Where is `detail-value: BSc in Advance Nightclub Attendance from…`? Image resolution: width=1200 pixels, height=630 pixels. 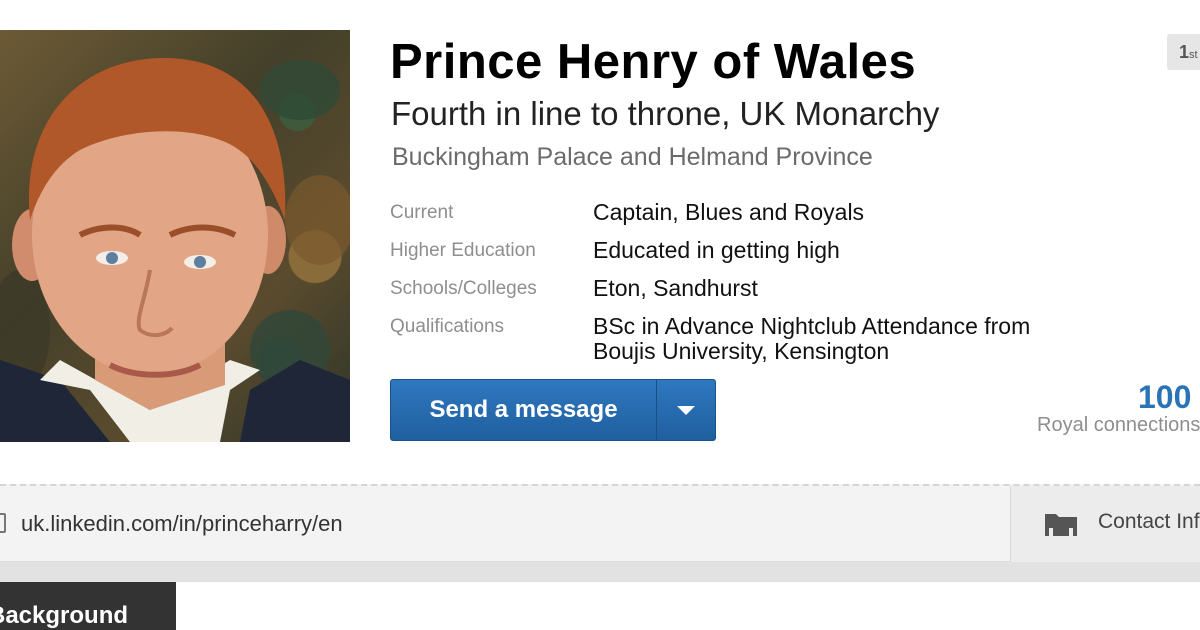 detail-value: BSc in Advance Nightclub Attendance from… is located at coordinates (812, 338).